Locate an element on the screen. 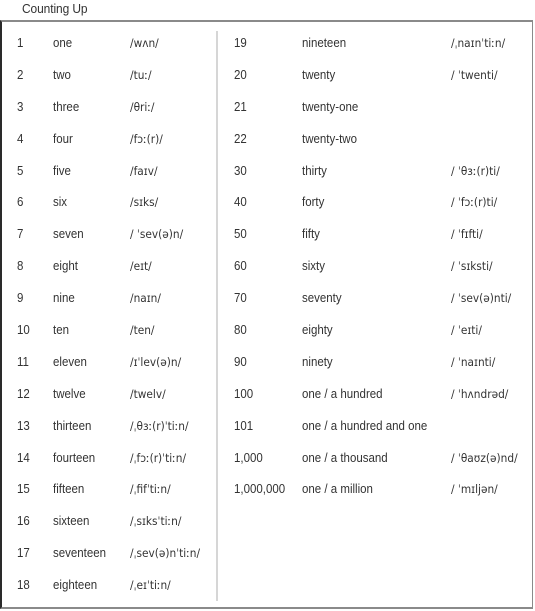 The width and height of the screenshot is (535, 611). table-row: 22 twenty-two is located at coordinates (376, 139).